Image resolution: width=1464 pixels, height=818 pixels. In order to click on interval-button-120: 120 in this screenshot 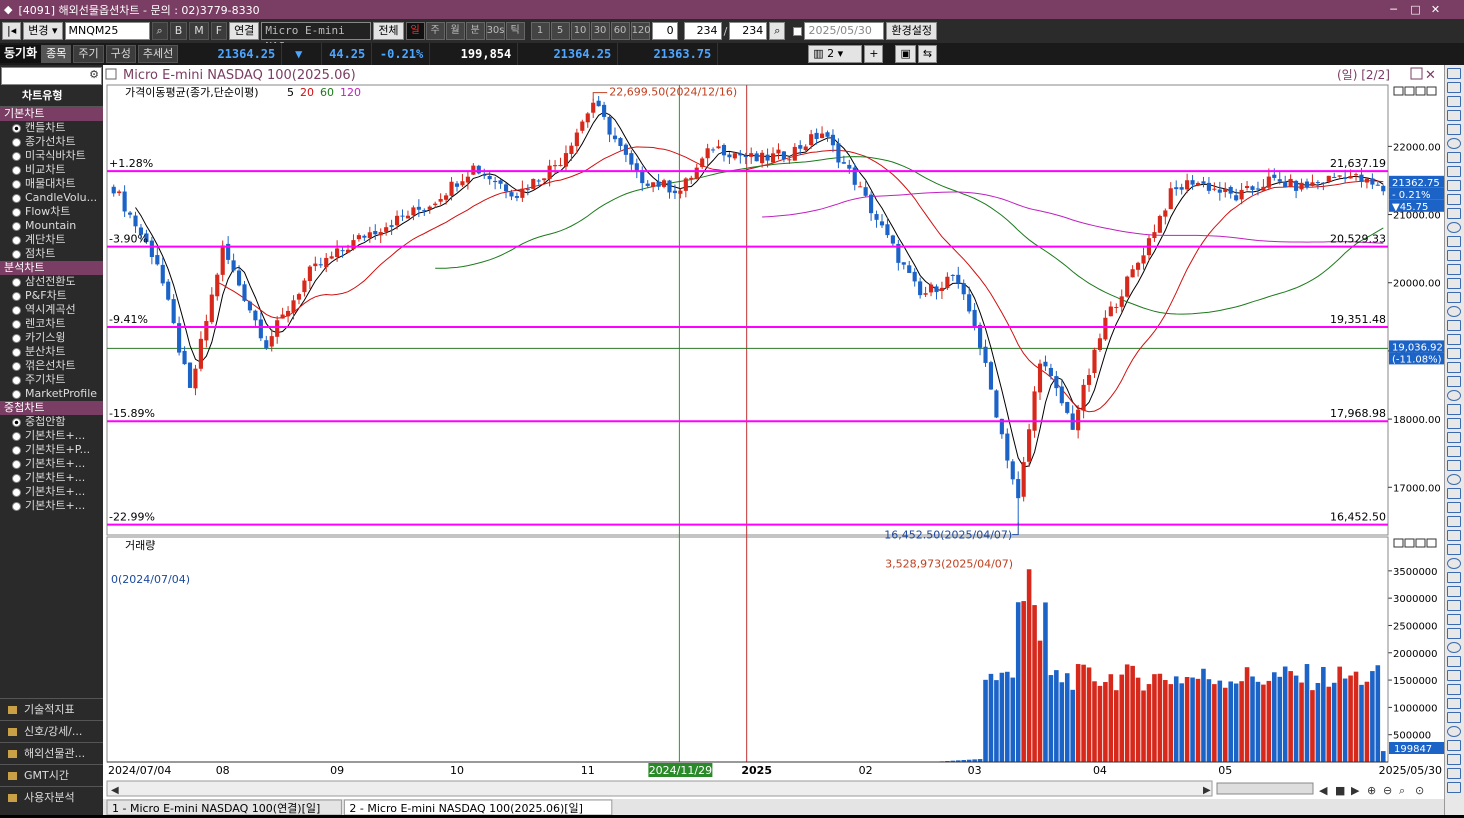, I will do `click(640, 31)`.